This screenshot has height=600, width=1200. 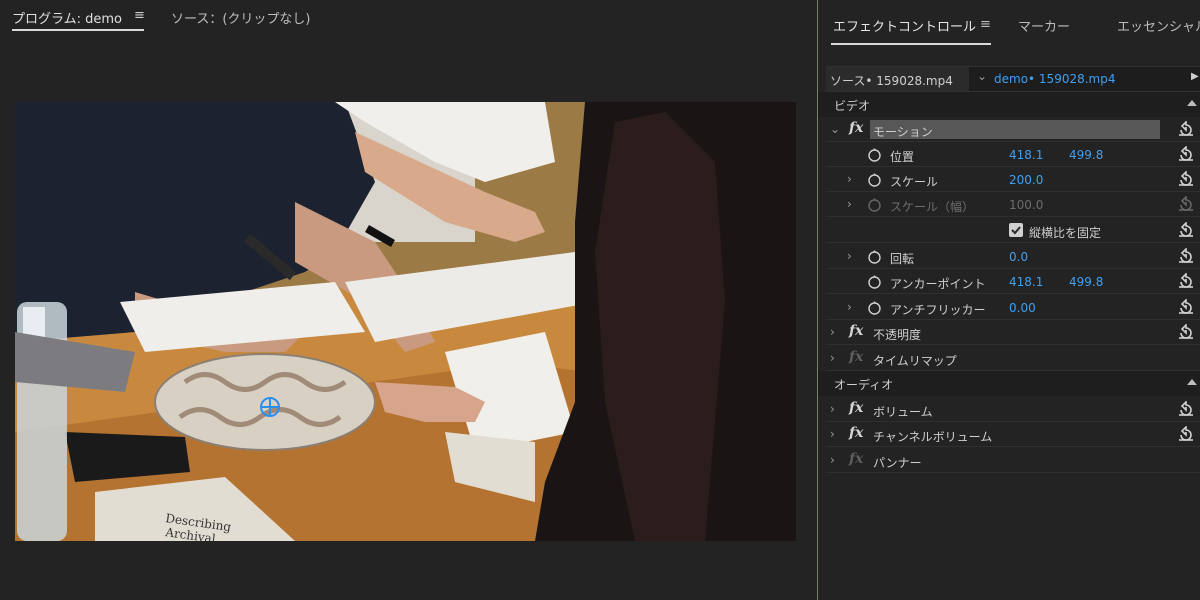 What do you see at coordinates (852, 106) in the screenshot?
I see `section-video-label: ビデオ` at bounding box center [852, 106].